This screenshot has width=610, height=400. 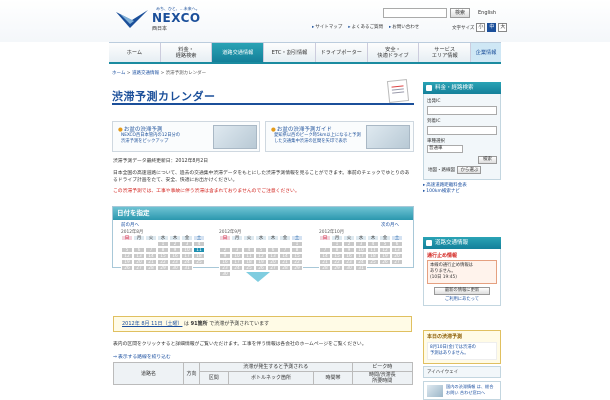 What do you see at coordinates (390, 225) in the screenshot?
I see `next-month-label: 次の月へ` at bounding box center [390, 225].